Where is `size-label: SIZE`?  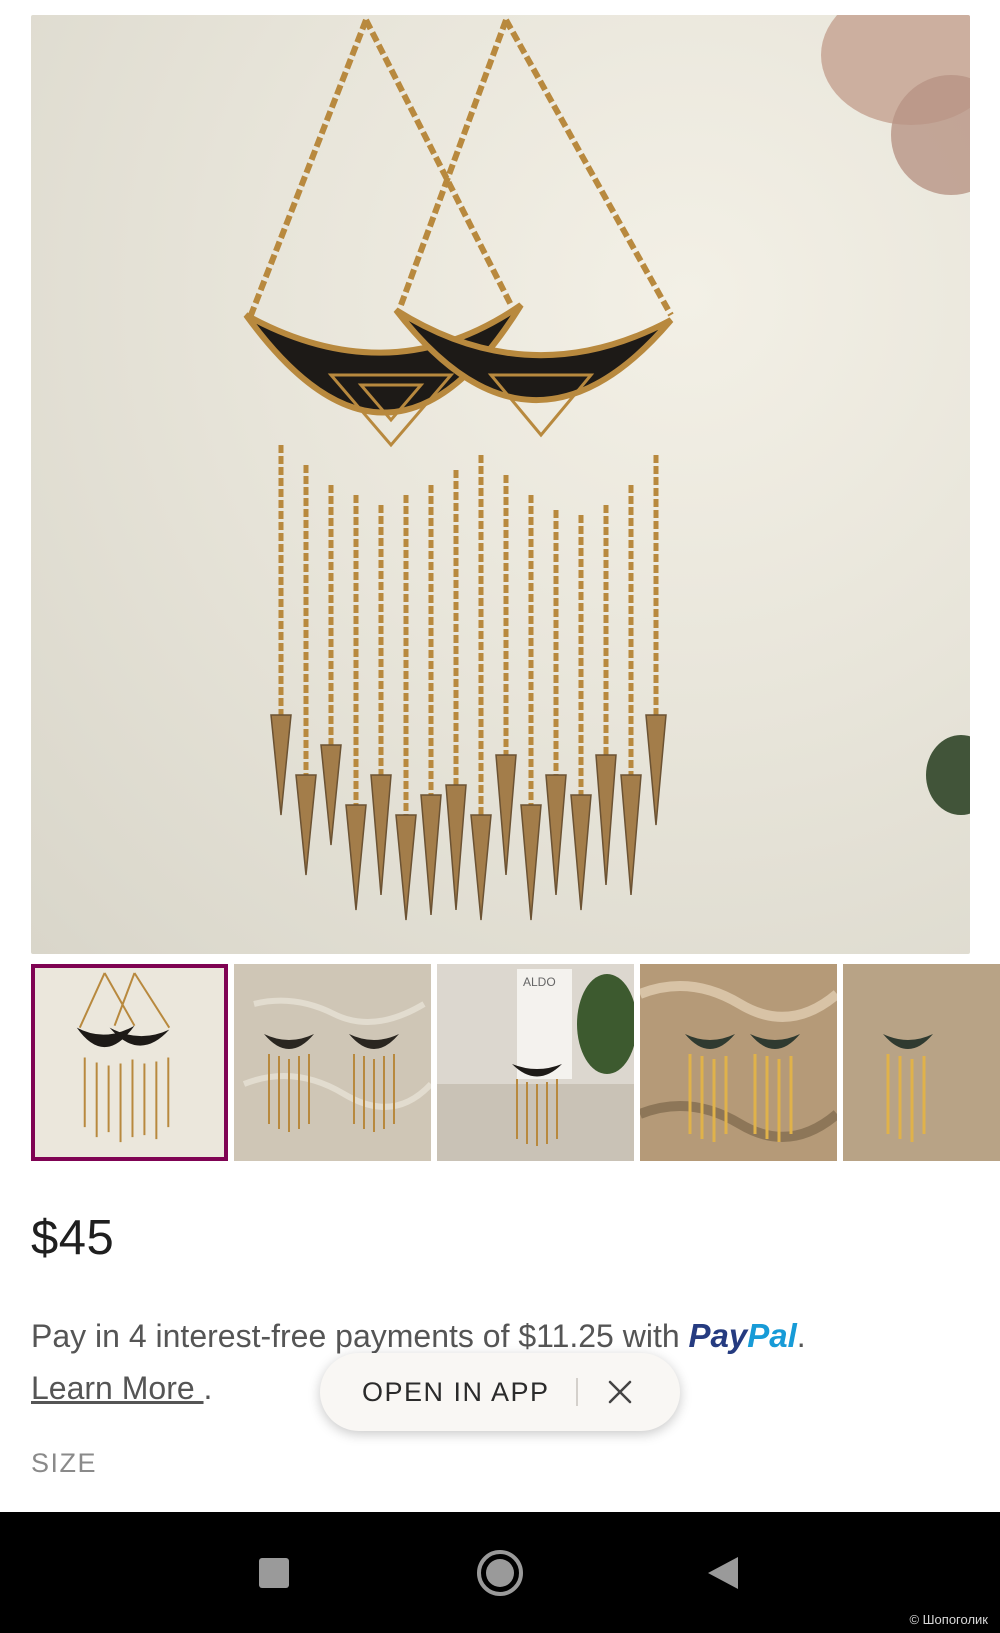
size-label: SIZE is located at coordinates (64, 1463).